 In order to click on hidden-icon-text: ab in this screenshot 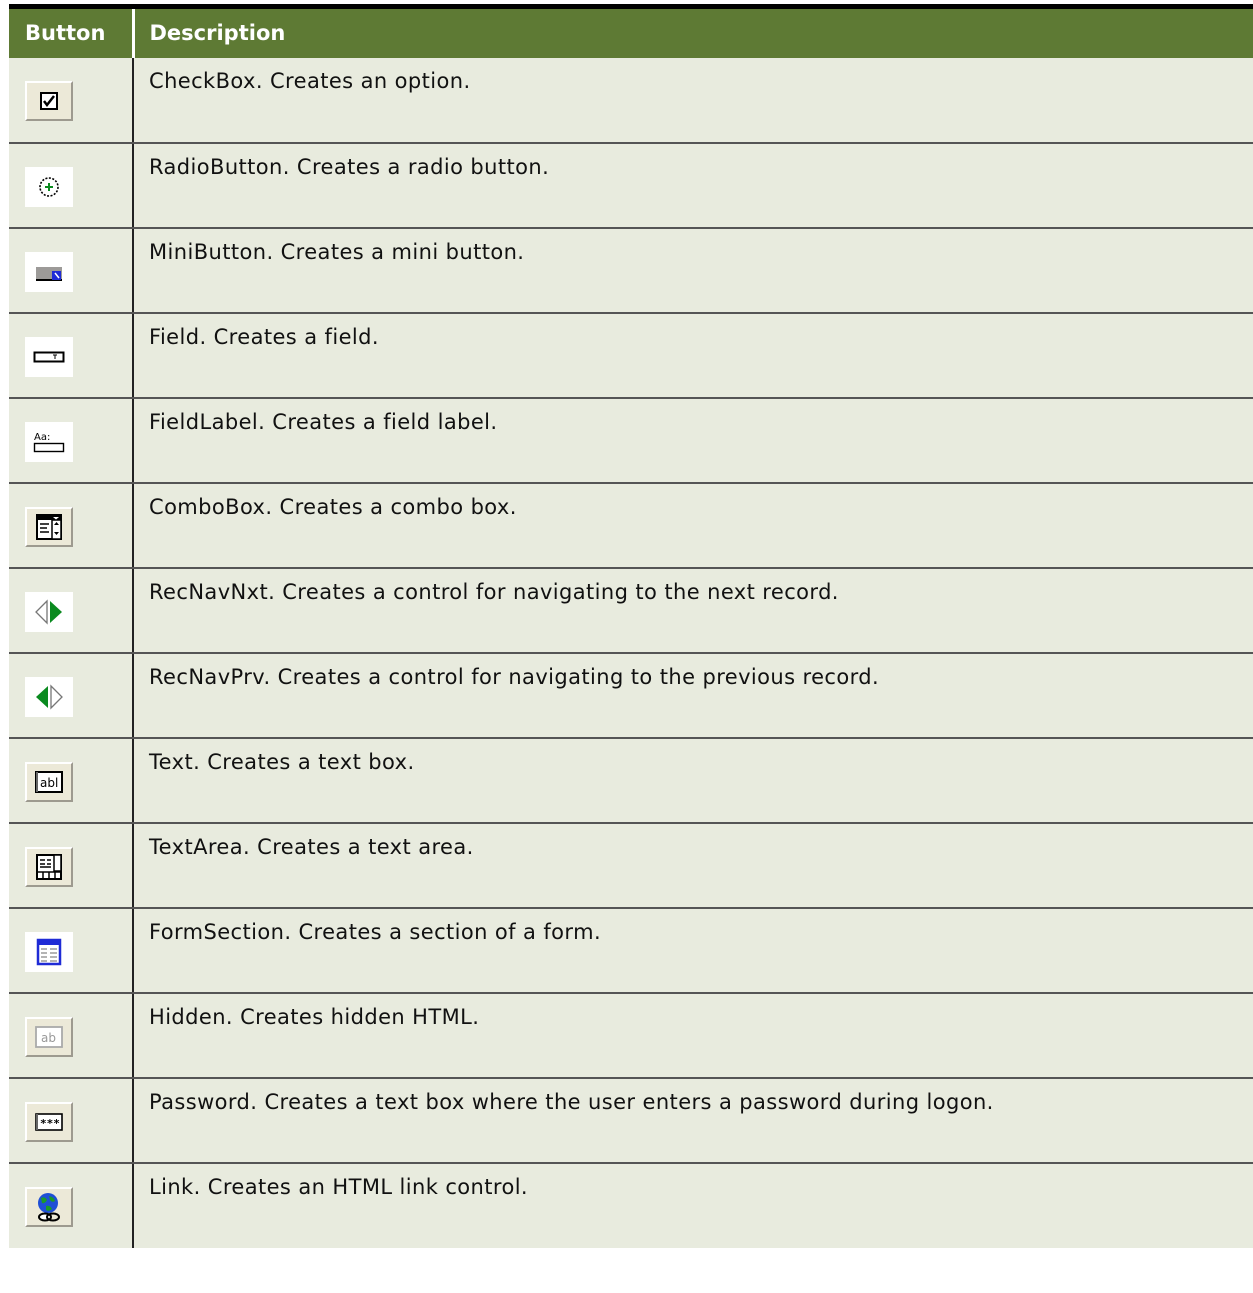, I will do `click(48, 1038)`.